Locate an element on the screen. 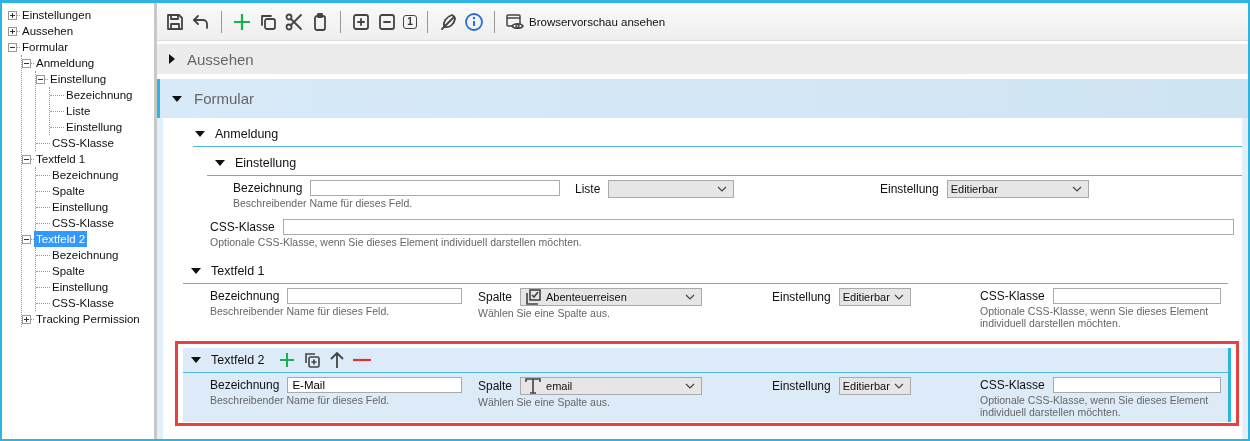 The height and width of the screenshot is (441, 1250). group-title: Textfeld 1 is located at coordinates (238, 271).